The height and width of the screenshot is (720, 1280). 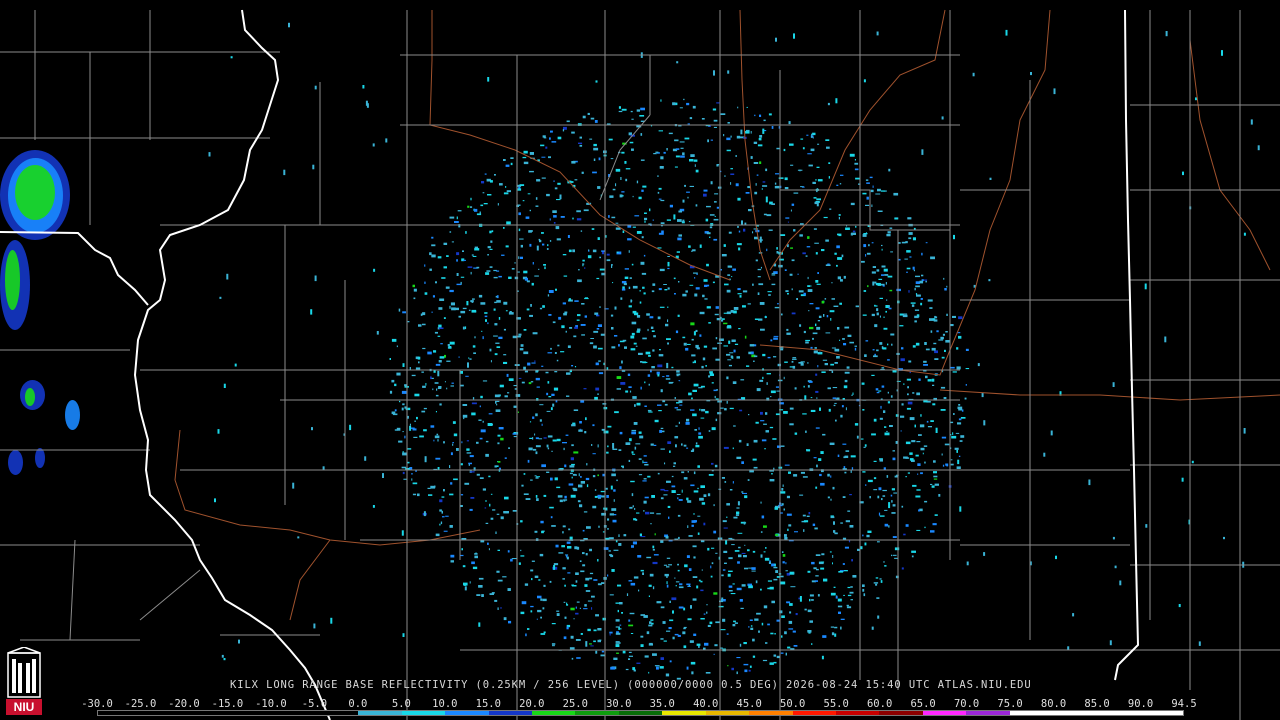 What do you see at coordinates (1010, 704) in the screenshot?
I see `scale-label: 75.0` at bounding box center [1010, 704].